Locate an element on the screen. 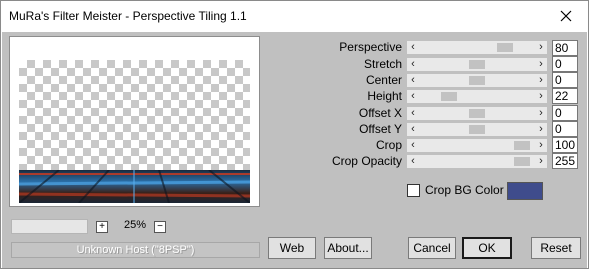 This screenshot has height=269, width=589. slider-crop: ‹ › is located at coordinates (477, 145).